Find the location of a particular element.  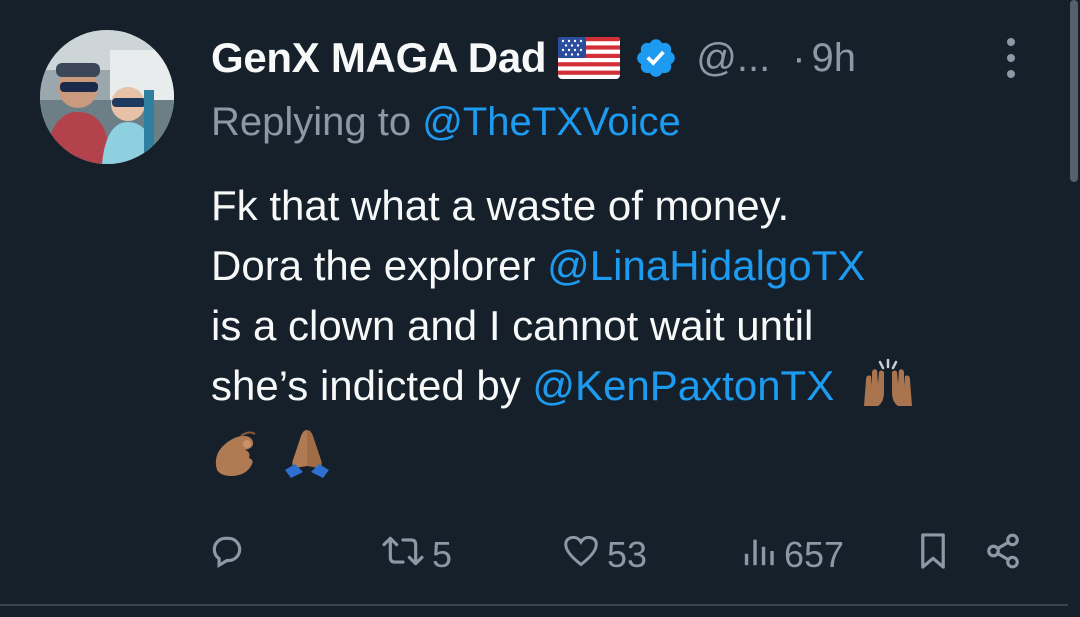

tweet-divider is located at coordinates (540, 605).